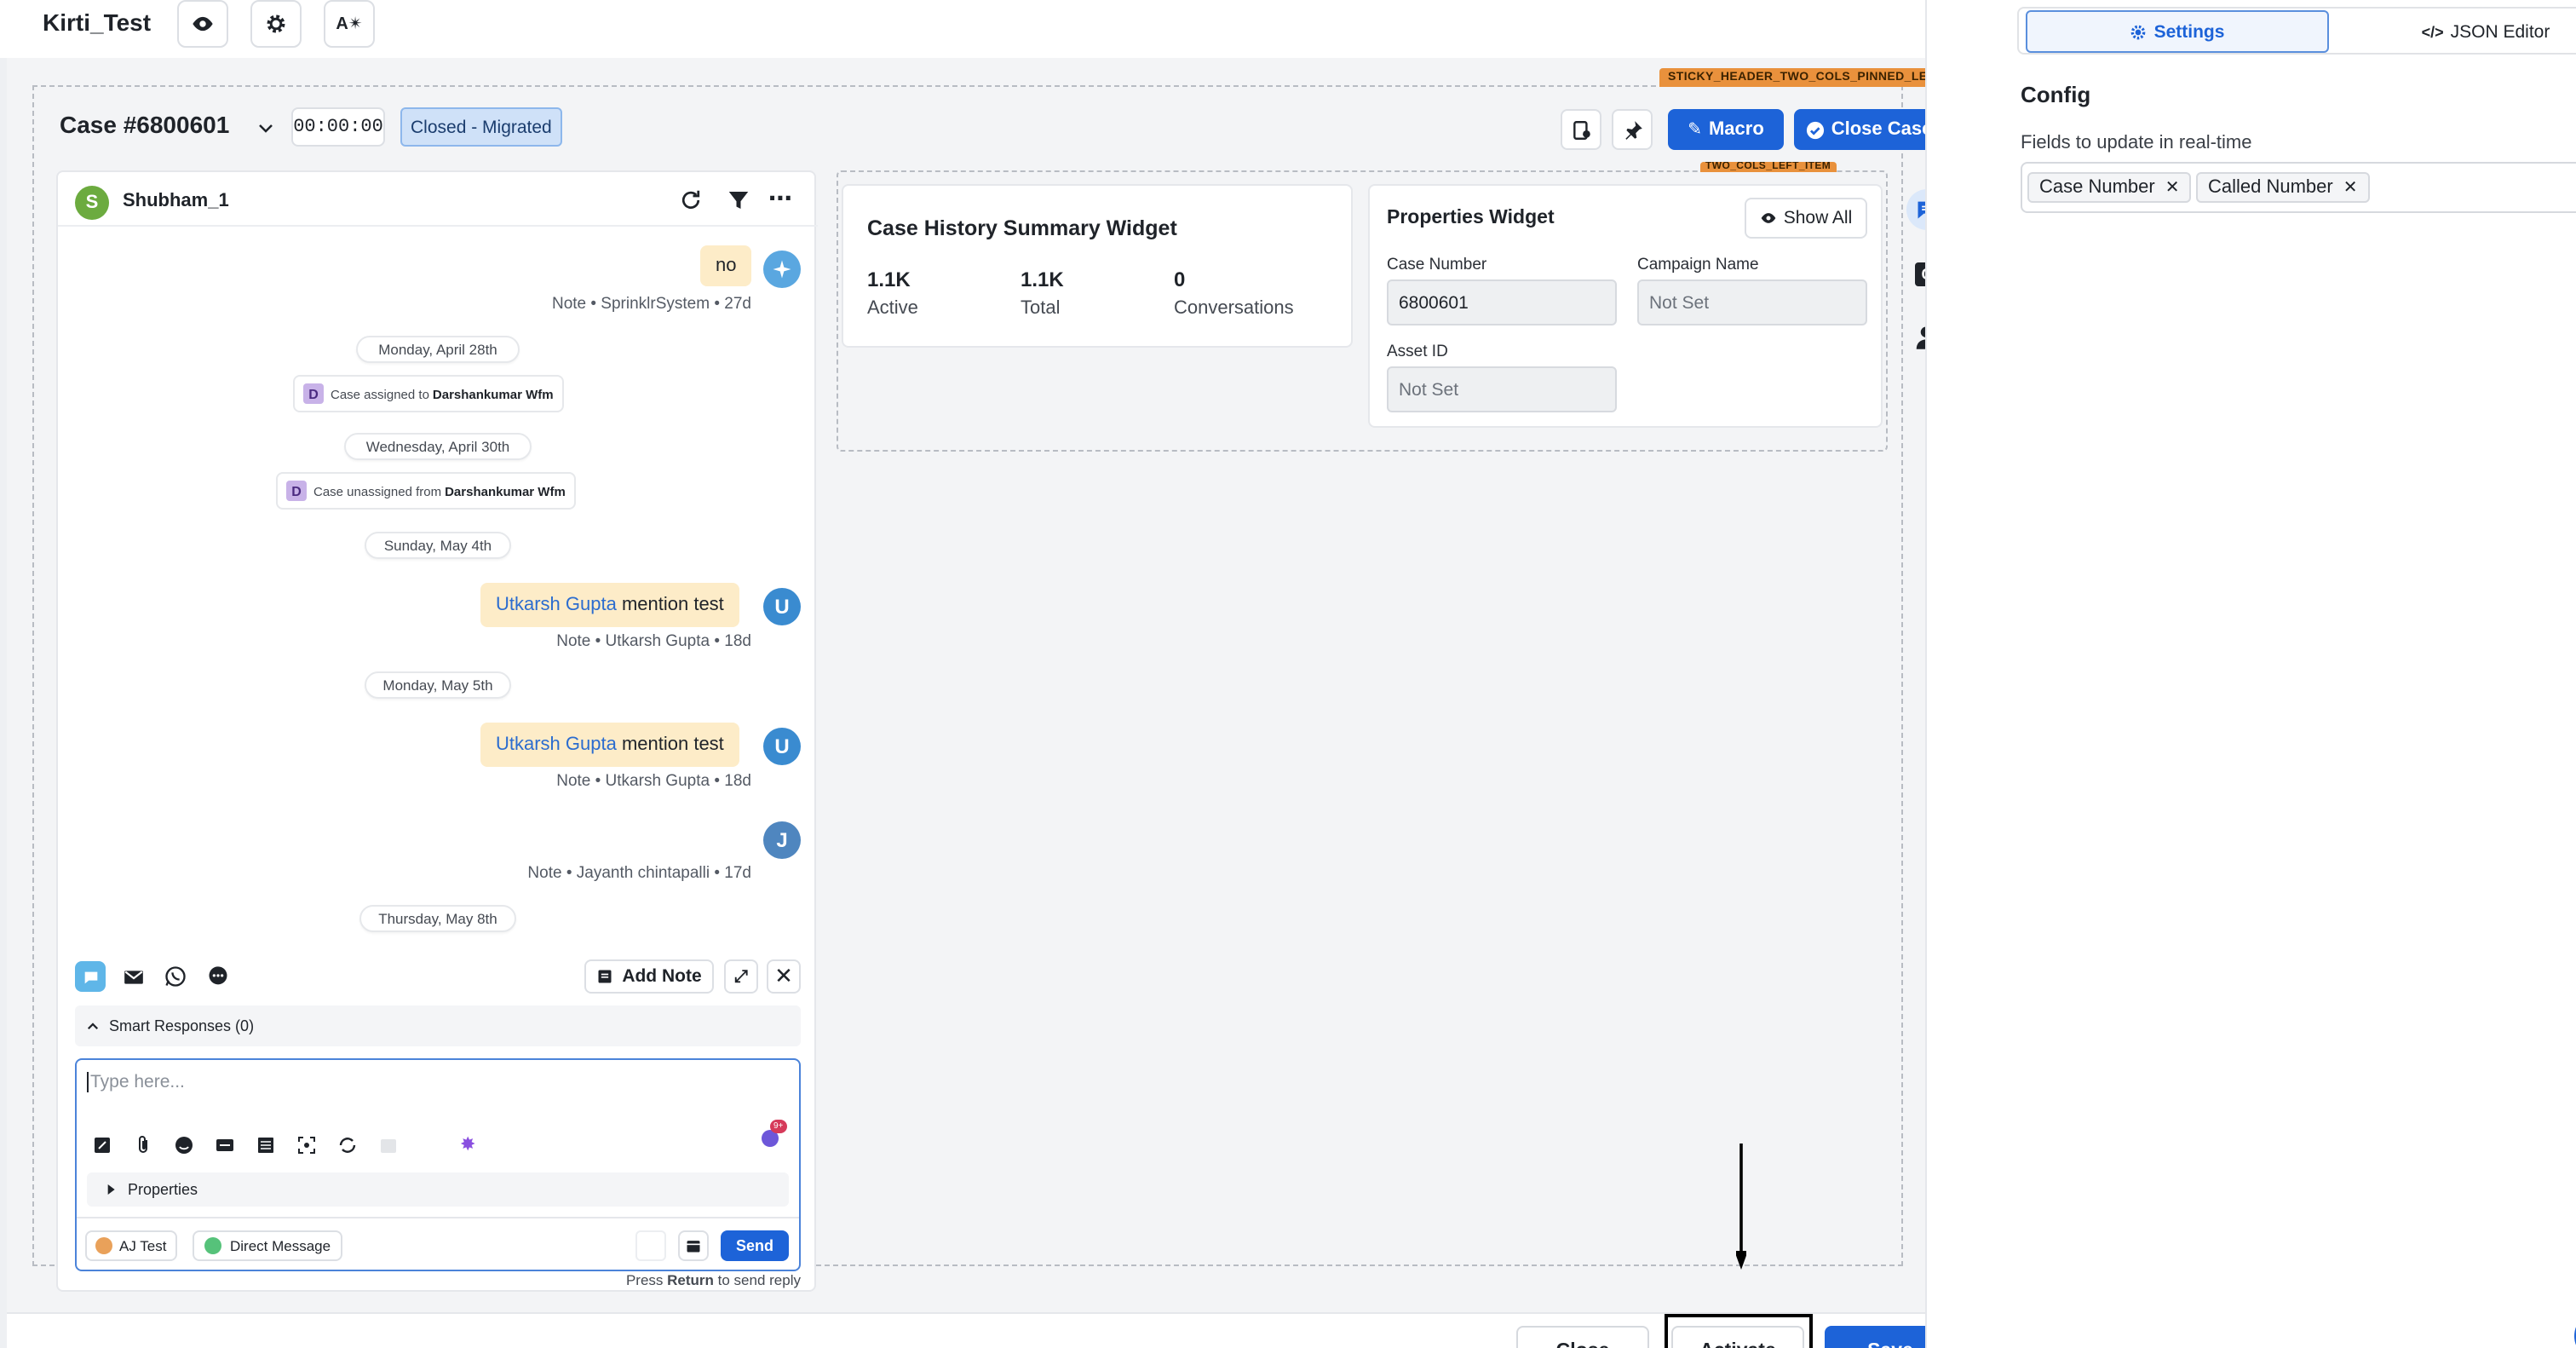 The width and height of the screenshot is (2576, 1348). What do you see at coordinates (1234, 309) in the screenshot?
I see `stat-label: Conversations` at bounding box center [1234, 309].